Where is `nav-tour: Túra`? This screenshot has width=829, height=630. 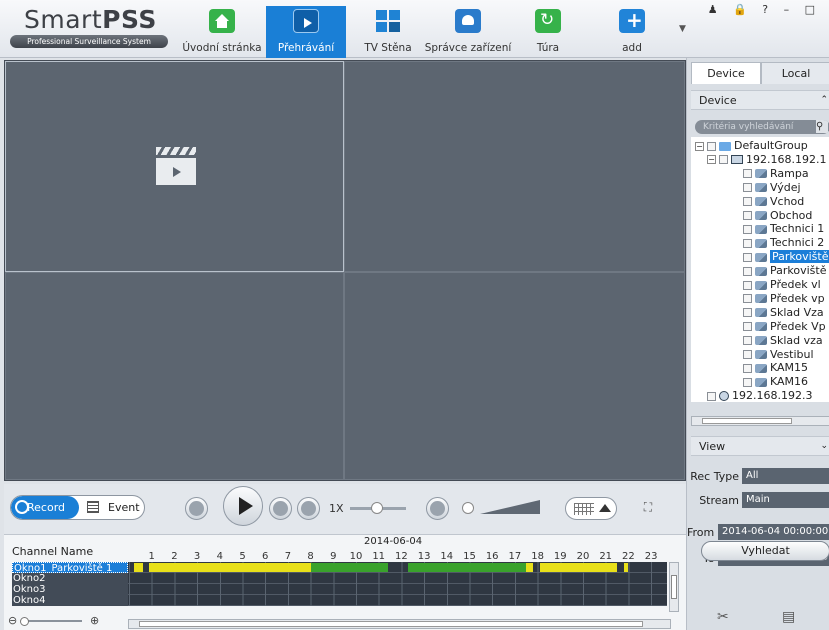
nav-tour: Túra is located at coordinates (548, 32).